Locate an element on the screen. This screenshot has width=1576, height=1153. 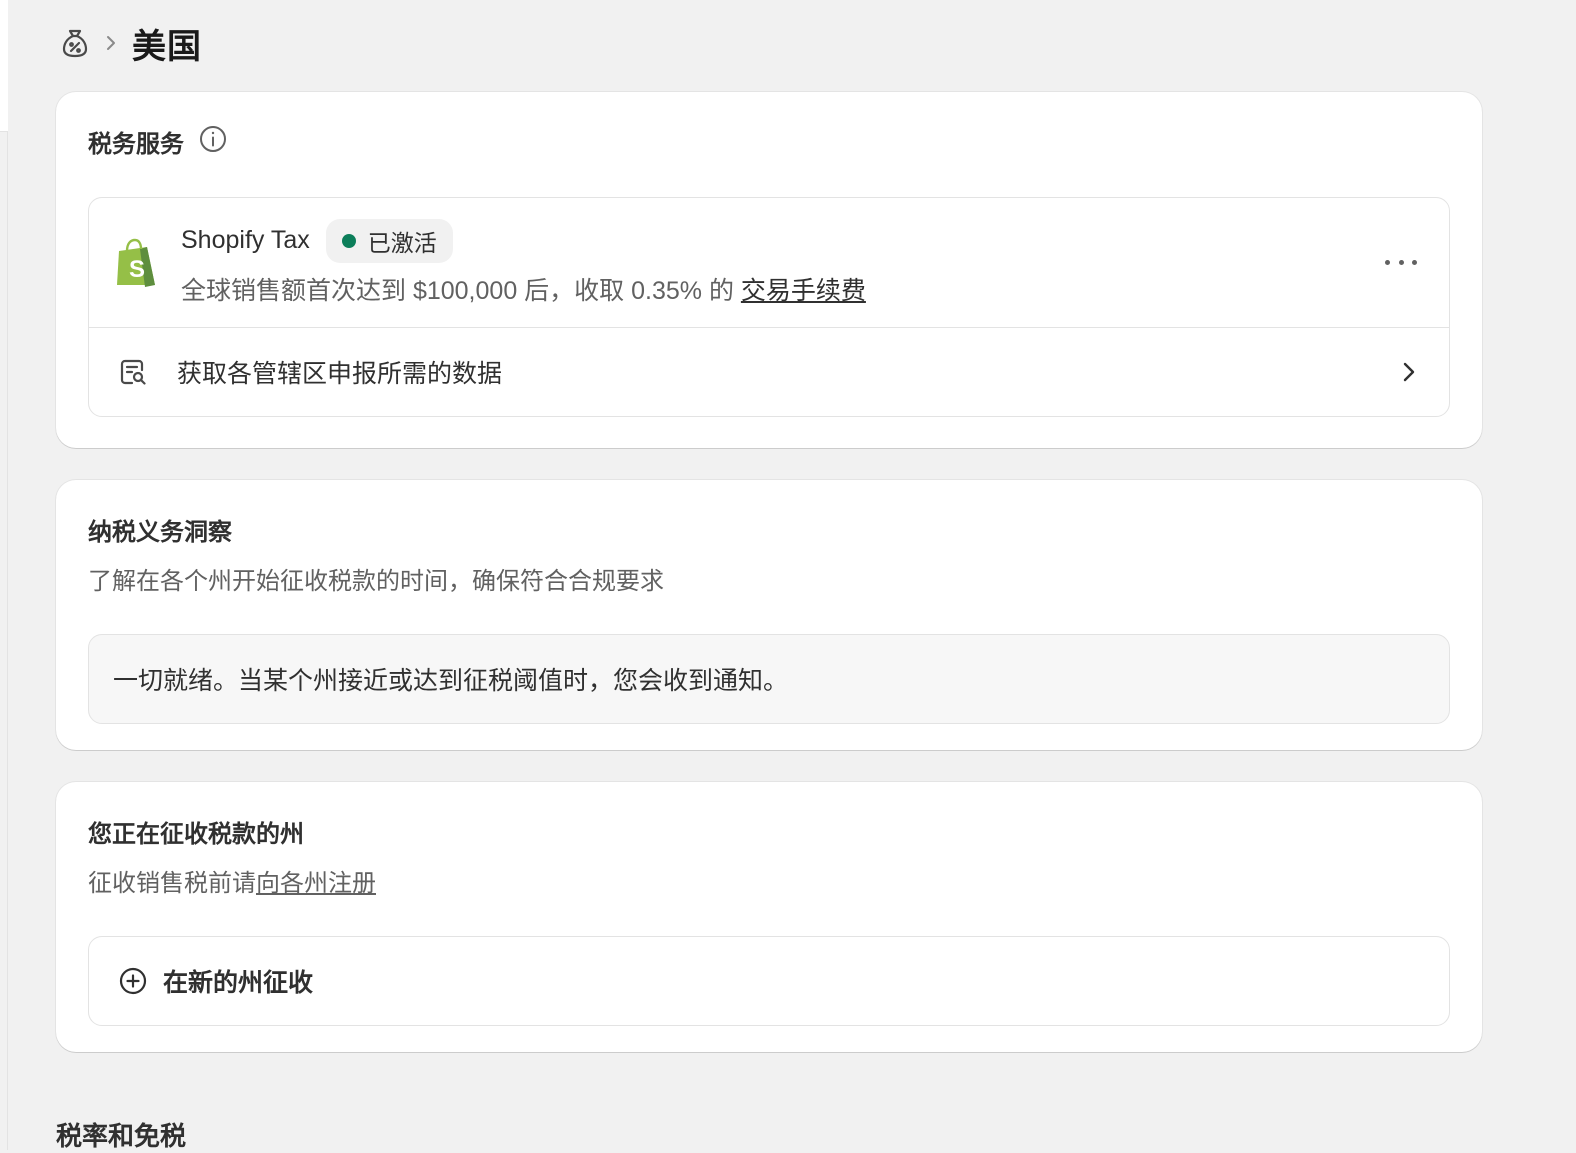
tax-fee-text: 全球销售额首次达到 $100,000 后，收取 0.35% 的 is located at coordinates (461, 290).